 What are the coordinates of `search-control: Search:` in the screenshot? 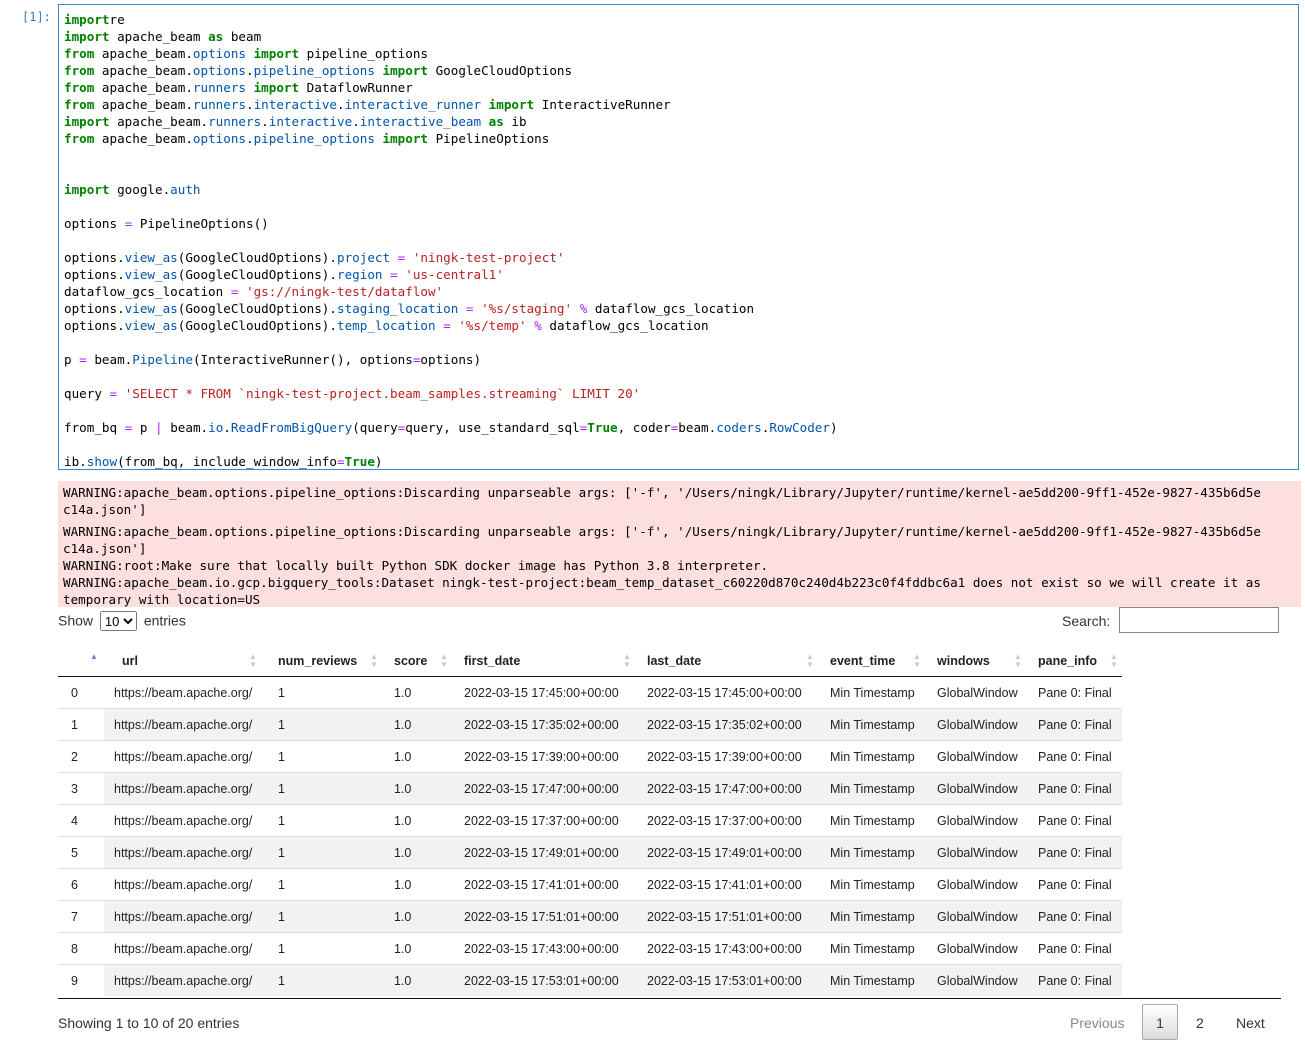 It's located at (1170, 620).